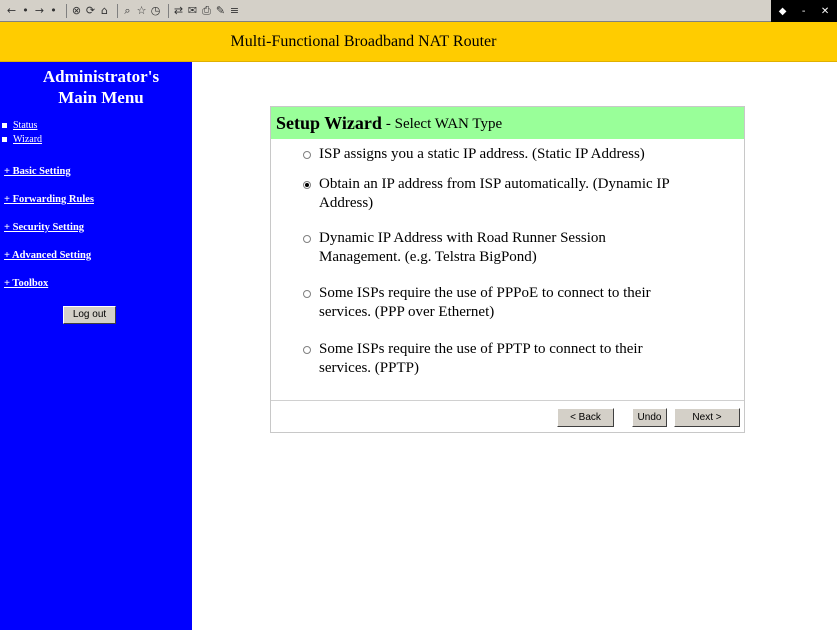 The width and height of the screenshot is (837, 630). What do you see at coordinates (98, 284) in the screenshot?
I see `sidebar-item-toolbox: + Toolbox` at bounding box center [98, 284].